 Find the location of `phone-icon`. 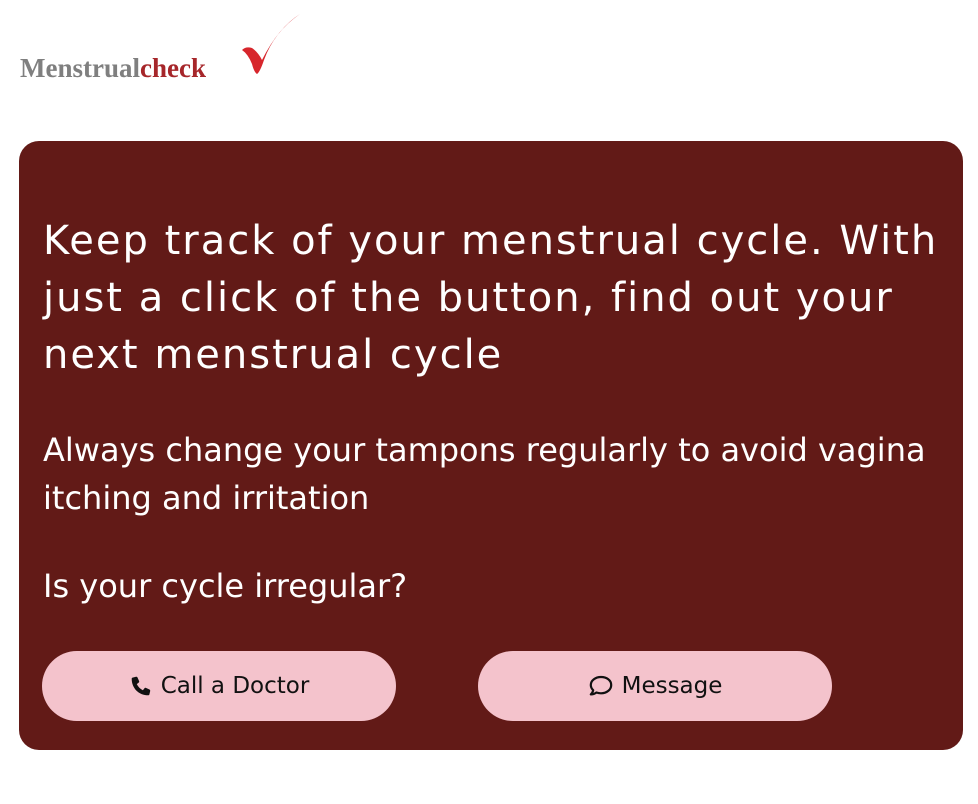

phone-icon is located at coordinates (140, 686).